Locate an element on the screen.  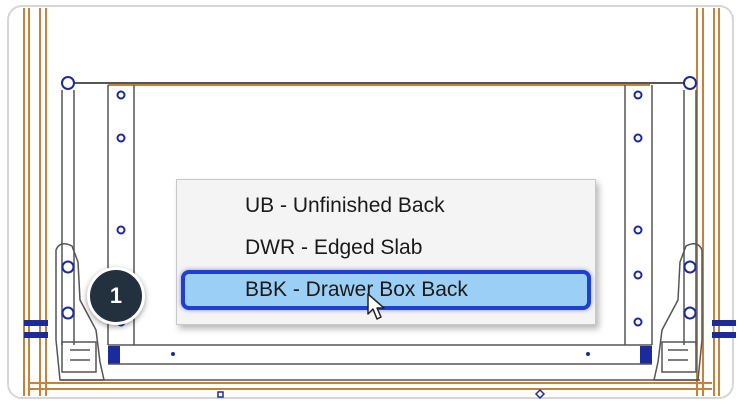
drawer-top-rail is located at coordinates (379, 83).